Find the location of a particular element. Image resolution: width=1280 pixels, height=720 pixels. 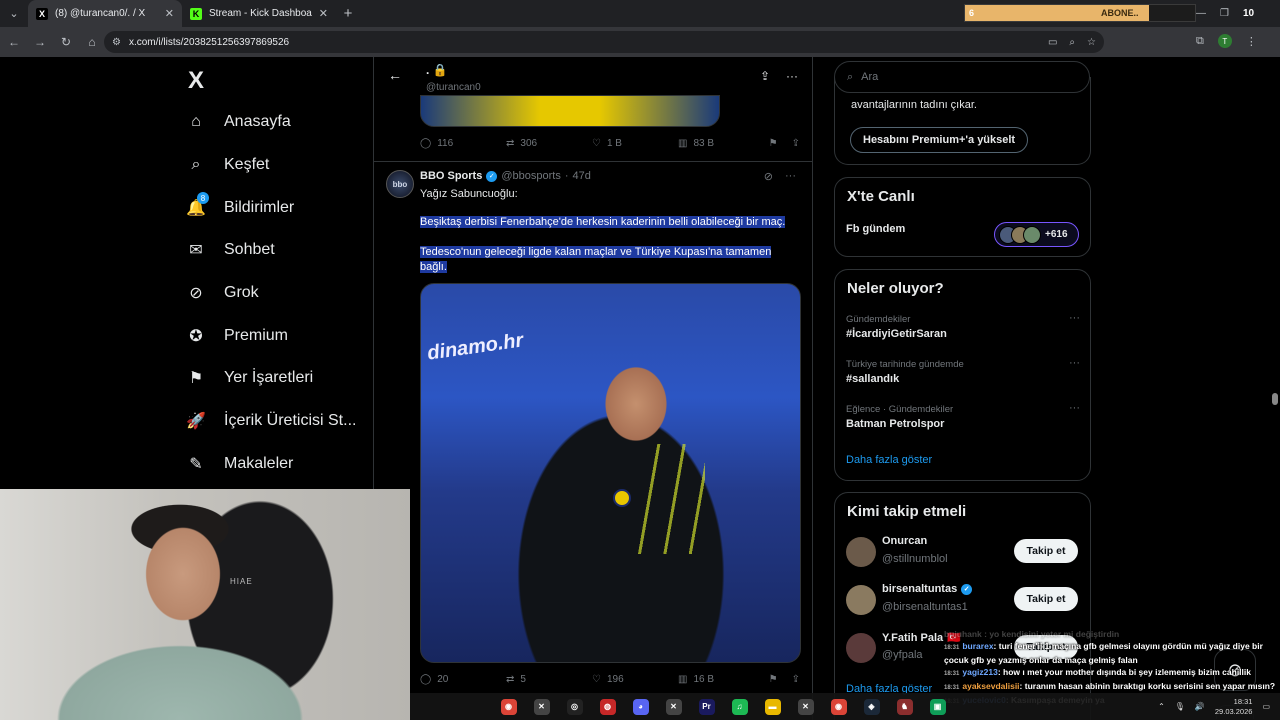

suggested-user-handle: @birsenaltuntas1 is located at coordinates (925, 607).